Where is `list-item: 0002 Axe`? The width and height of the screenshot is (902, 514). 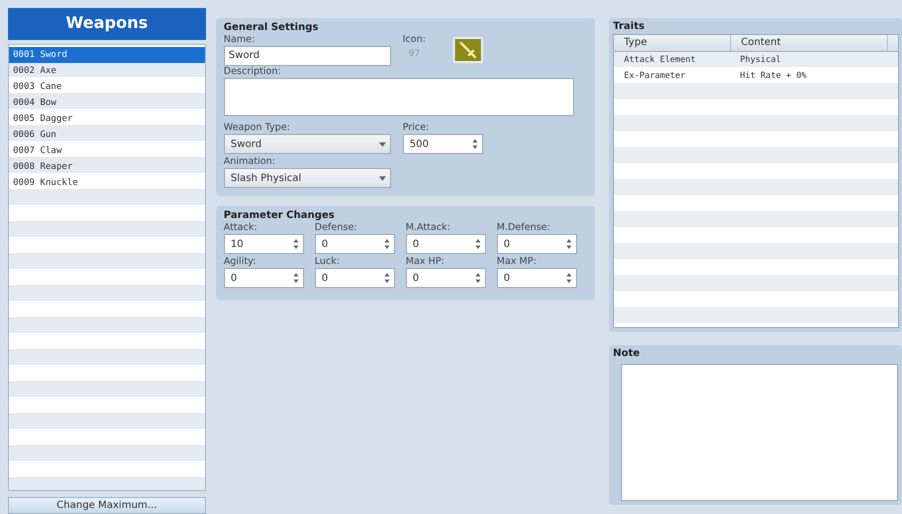
list-item: 0002 Axe is located at coordinates (107, 71).